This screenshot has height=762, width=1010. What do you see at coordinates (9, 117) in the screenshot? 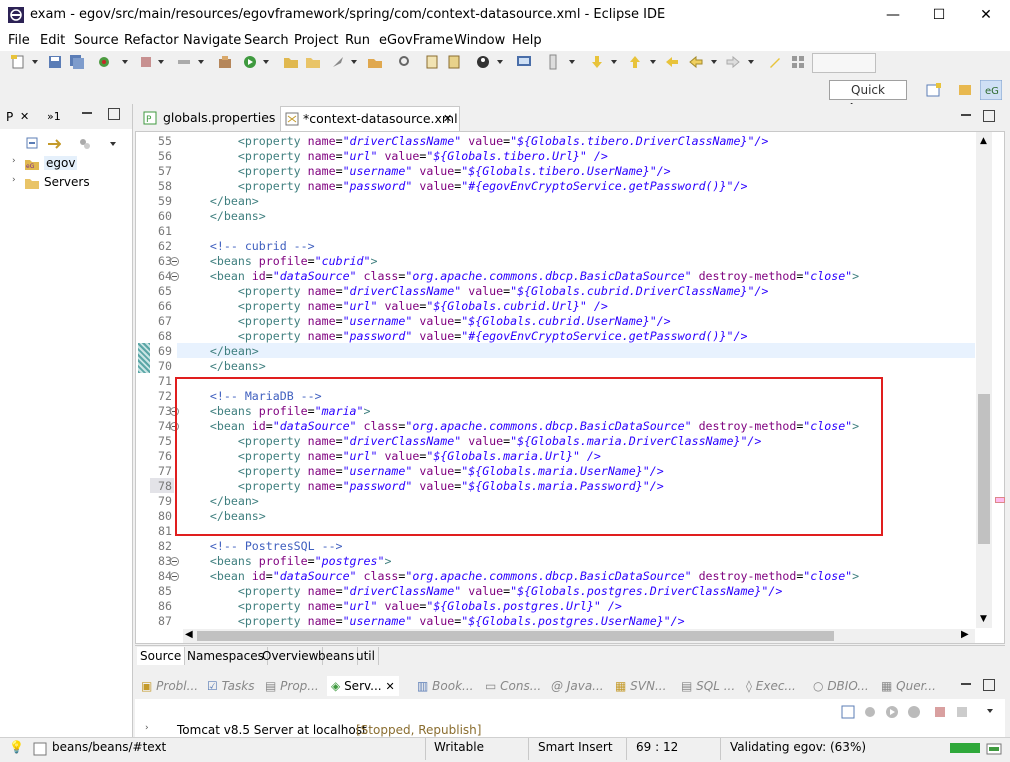
I see `tab-package-explorer: P` at bounding box center [9, 117].